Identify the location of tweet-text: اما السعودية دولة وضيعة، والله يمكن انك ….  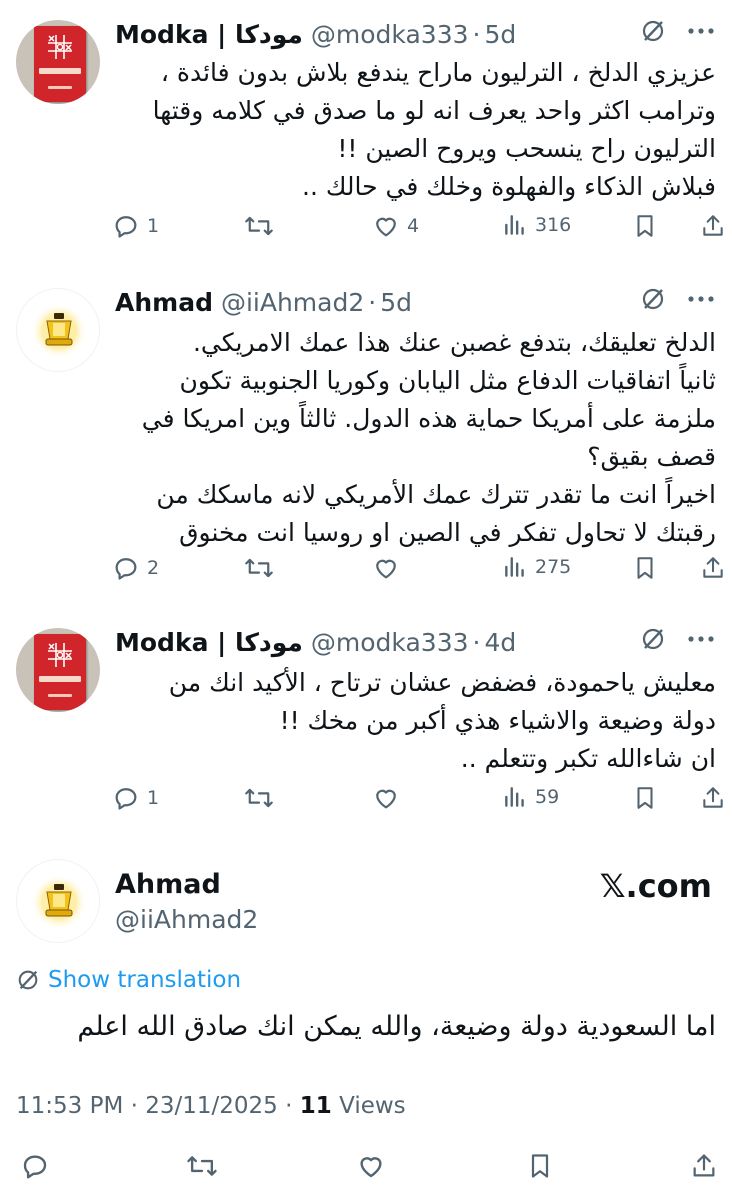
(396, 1026).